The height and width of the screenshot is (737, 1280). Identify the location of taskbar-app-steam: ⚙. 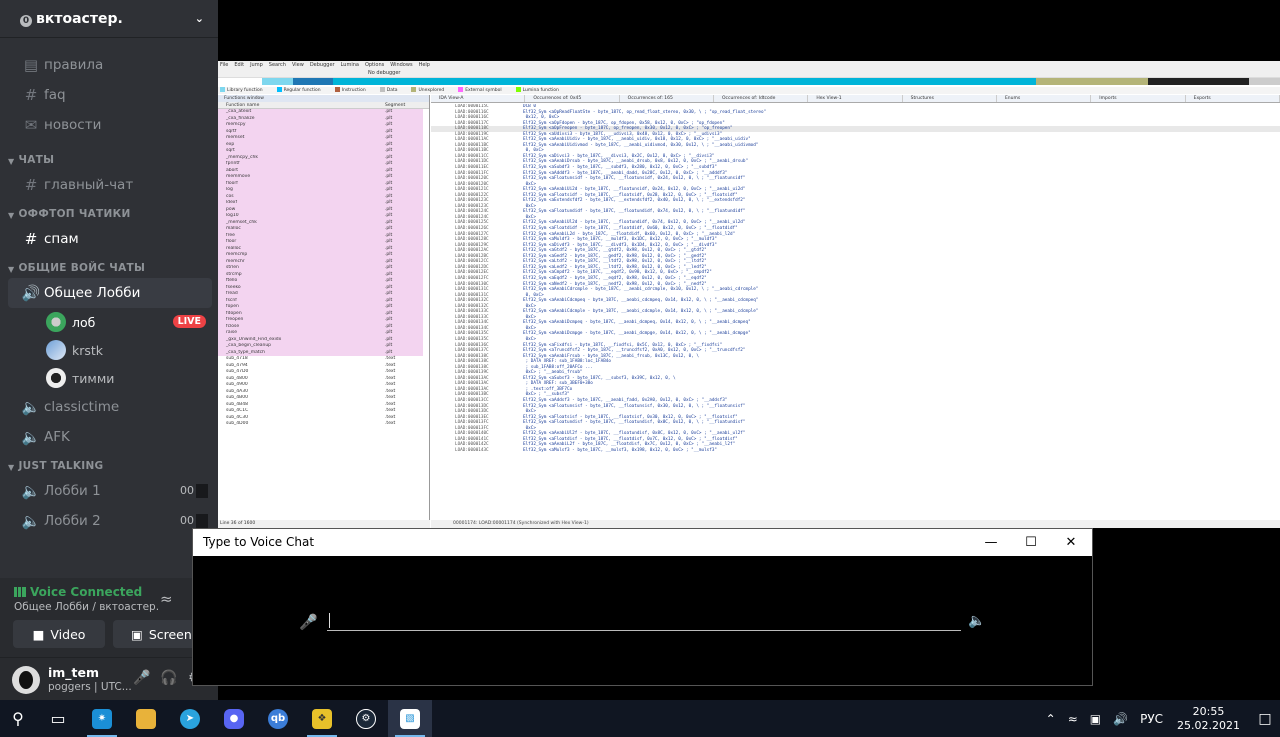
(366, 718).